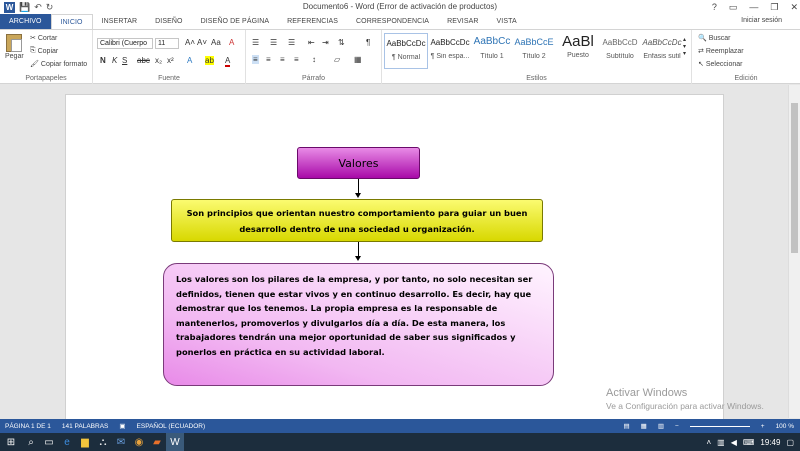 The height and width of the screenshot is (451, 800). Describe the element at coordinates (143, 60) in the screenshot. I see `strikethrough-icon: abc` at that location.